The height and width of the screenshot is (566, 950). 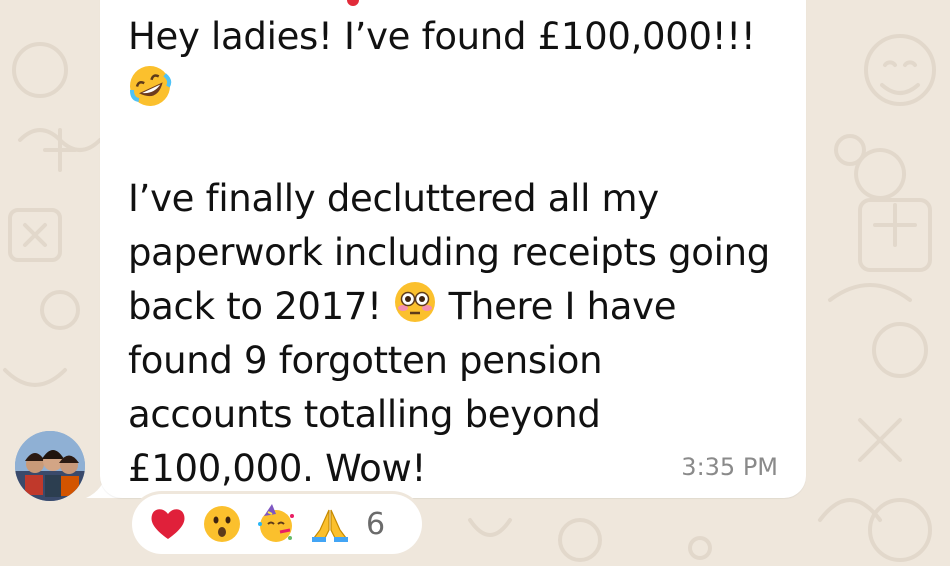 I want to click on red-heart-emoji, so click(x=168, y=524).